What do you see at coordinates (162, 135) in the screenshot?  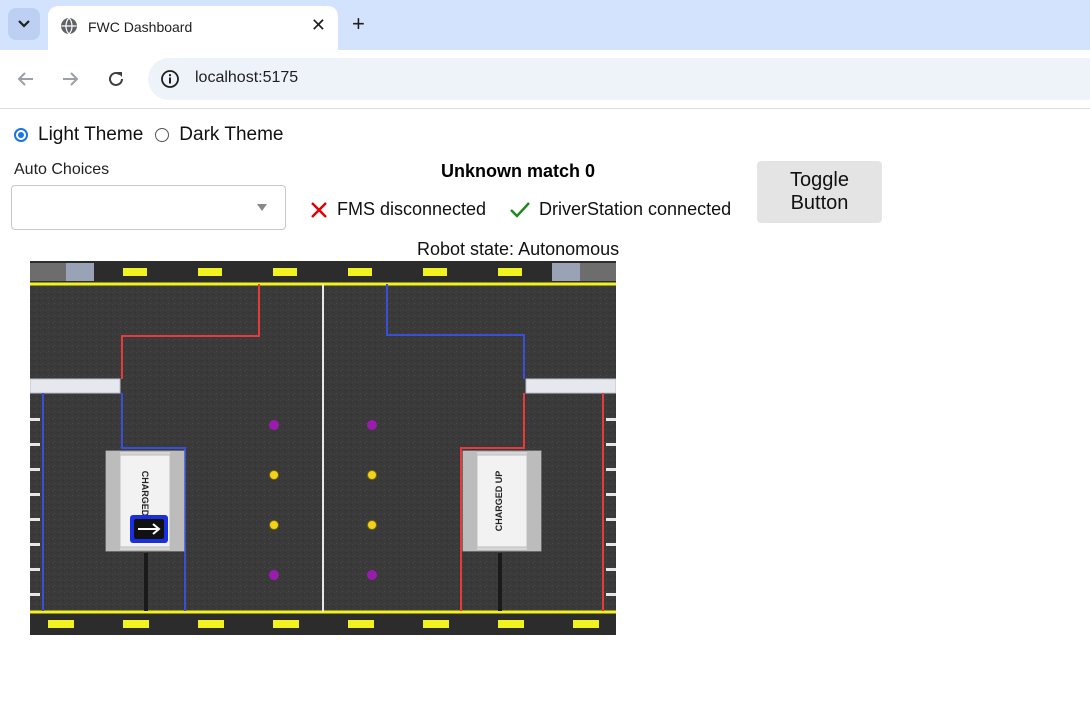 I see `dark-theme-radio` at bounding box center [162, 135].